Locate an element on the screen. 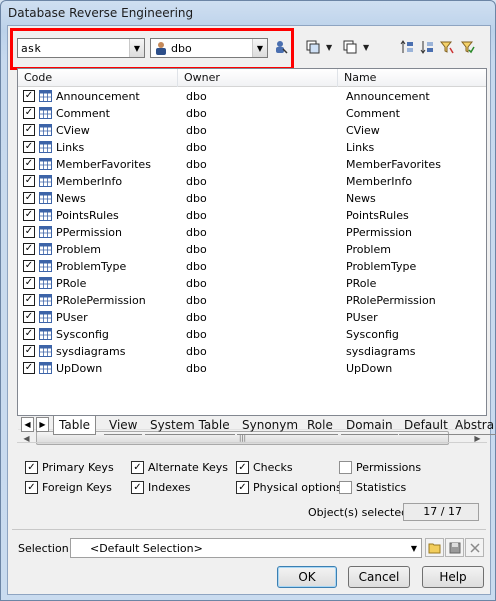  help-button: Help is located at coordinates (453, 577).